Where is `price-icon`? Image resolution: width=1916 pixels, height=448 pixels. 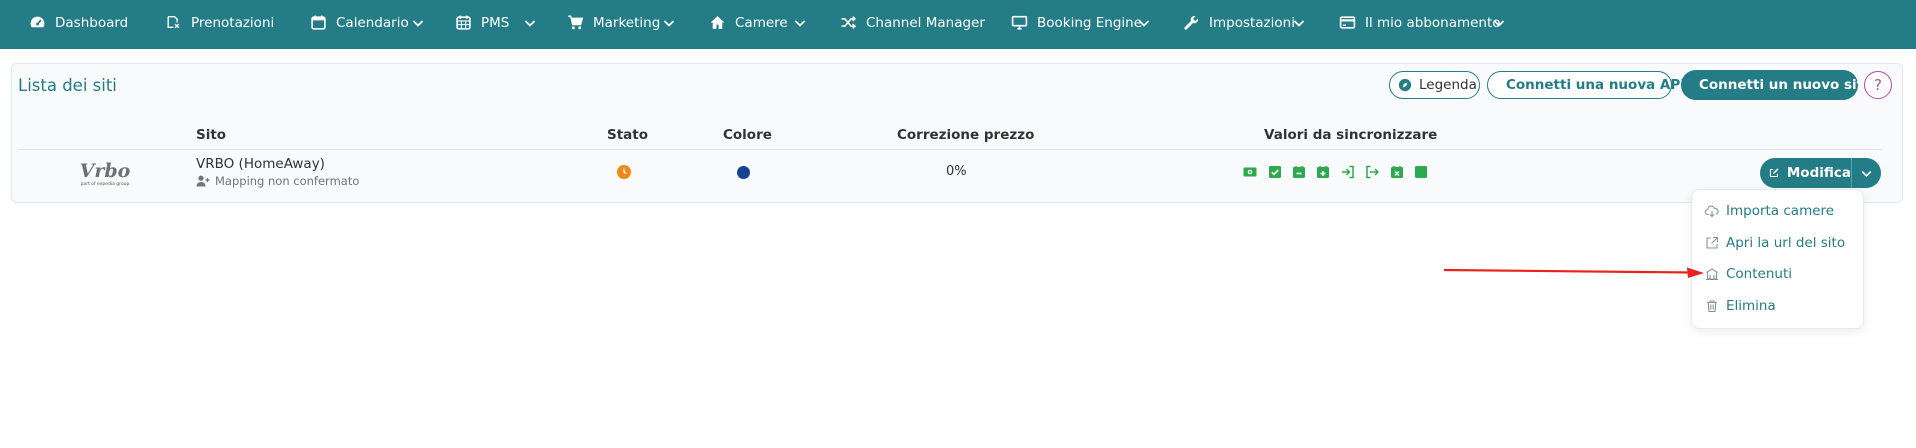 price-icon is located at coordinates (1250, 172).